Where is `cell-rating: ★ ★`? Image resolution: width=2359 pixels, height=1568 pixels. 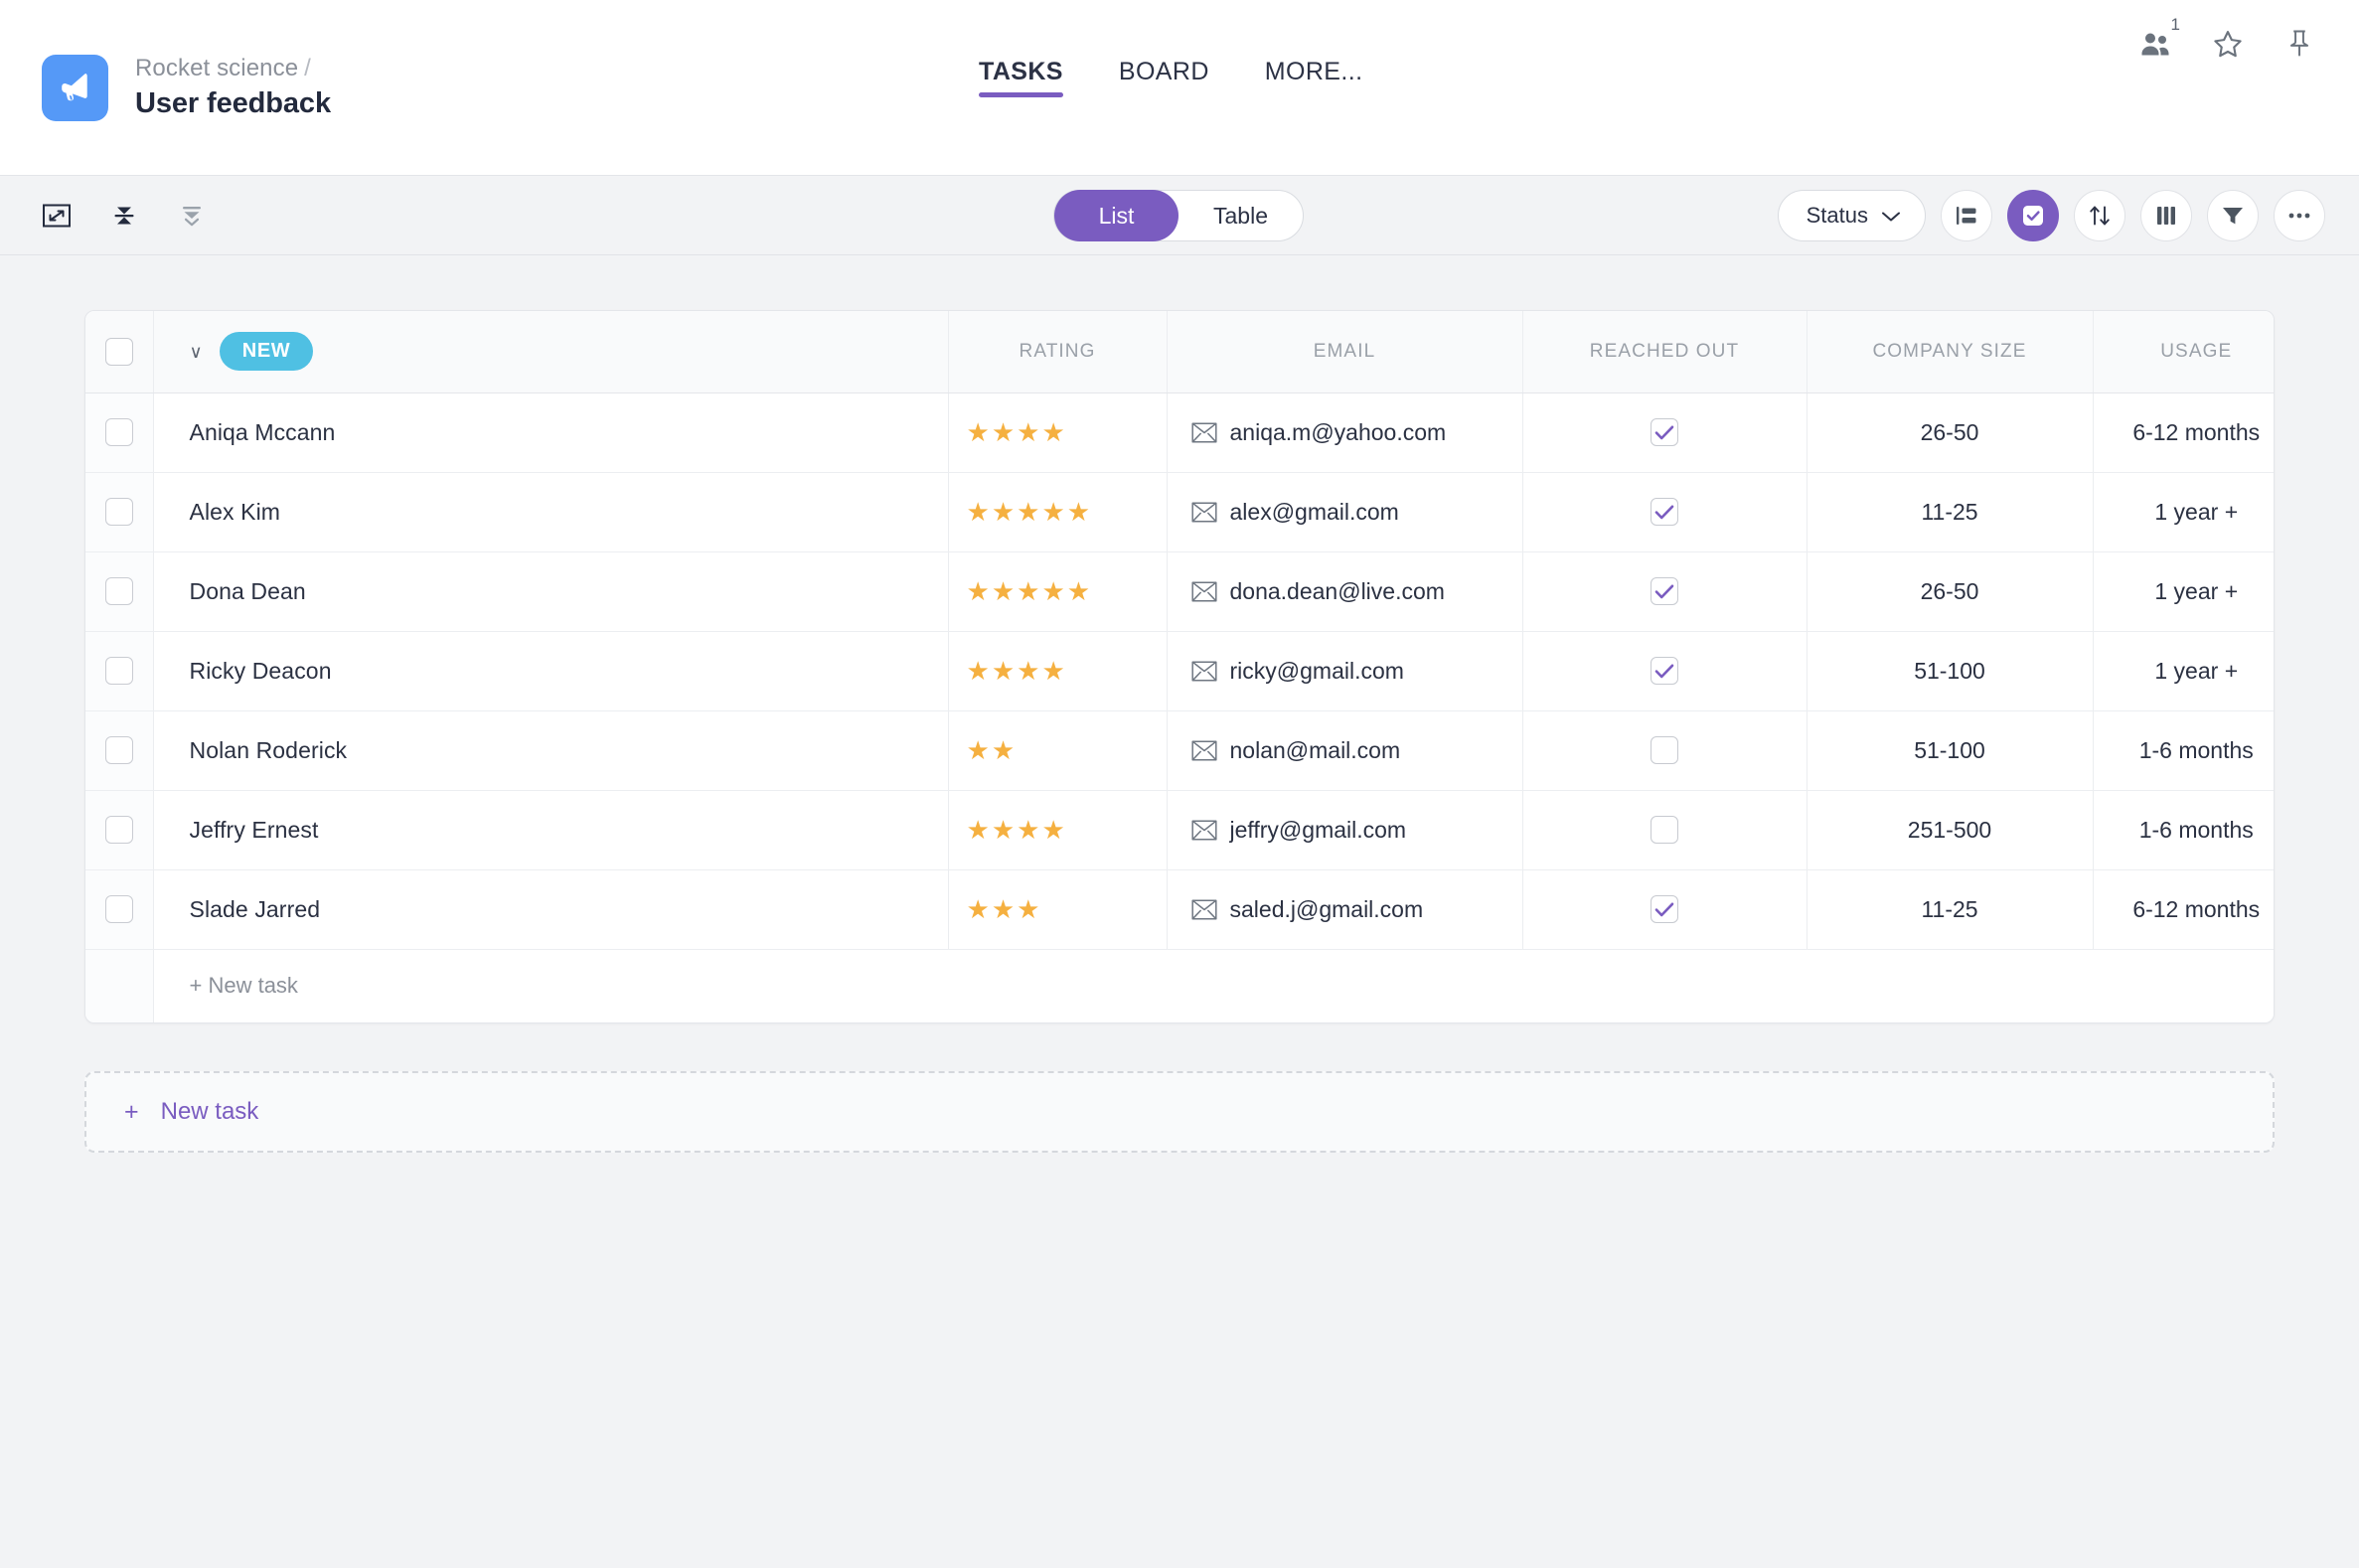
cell-rating: ★ ★ is located at coordinates (1058, 750).